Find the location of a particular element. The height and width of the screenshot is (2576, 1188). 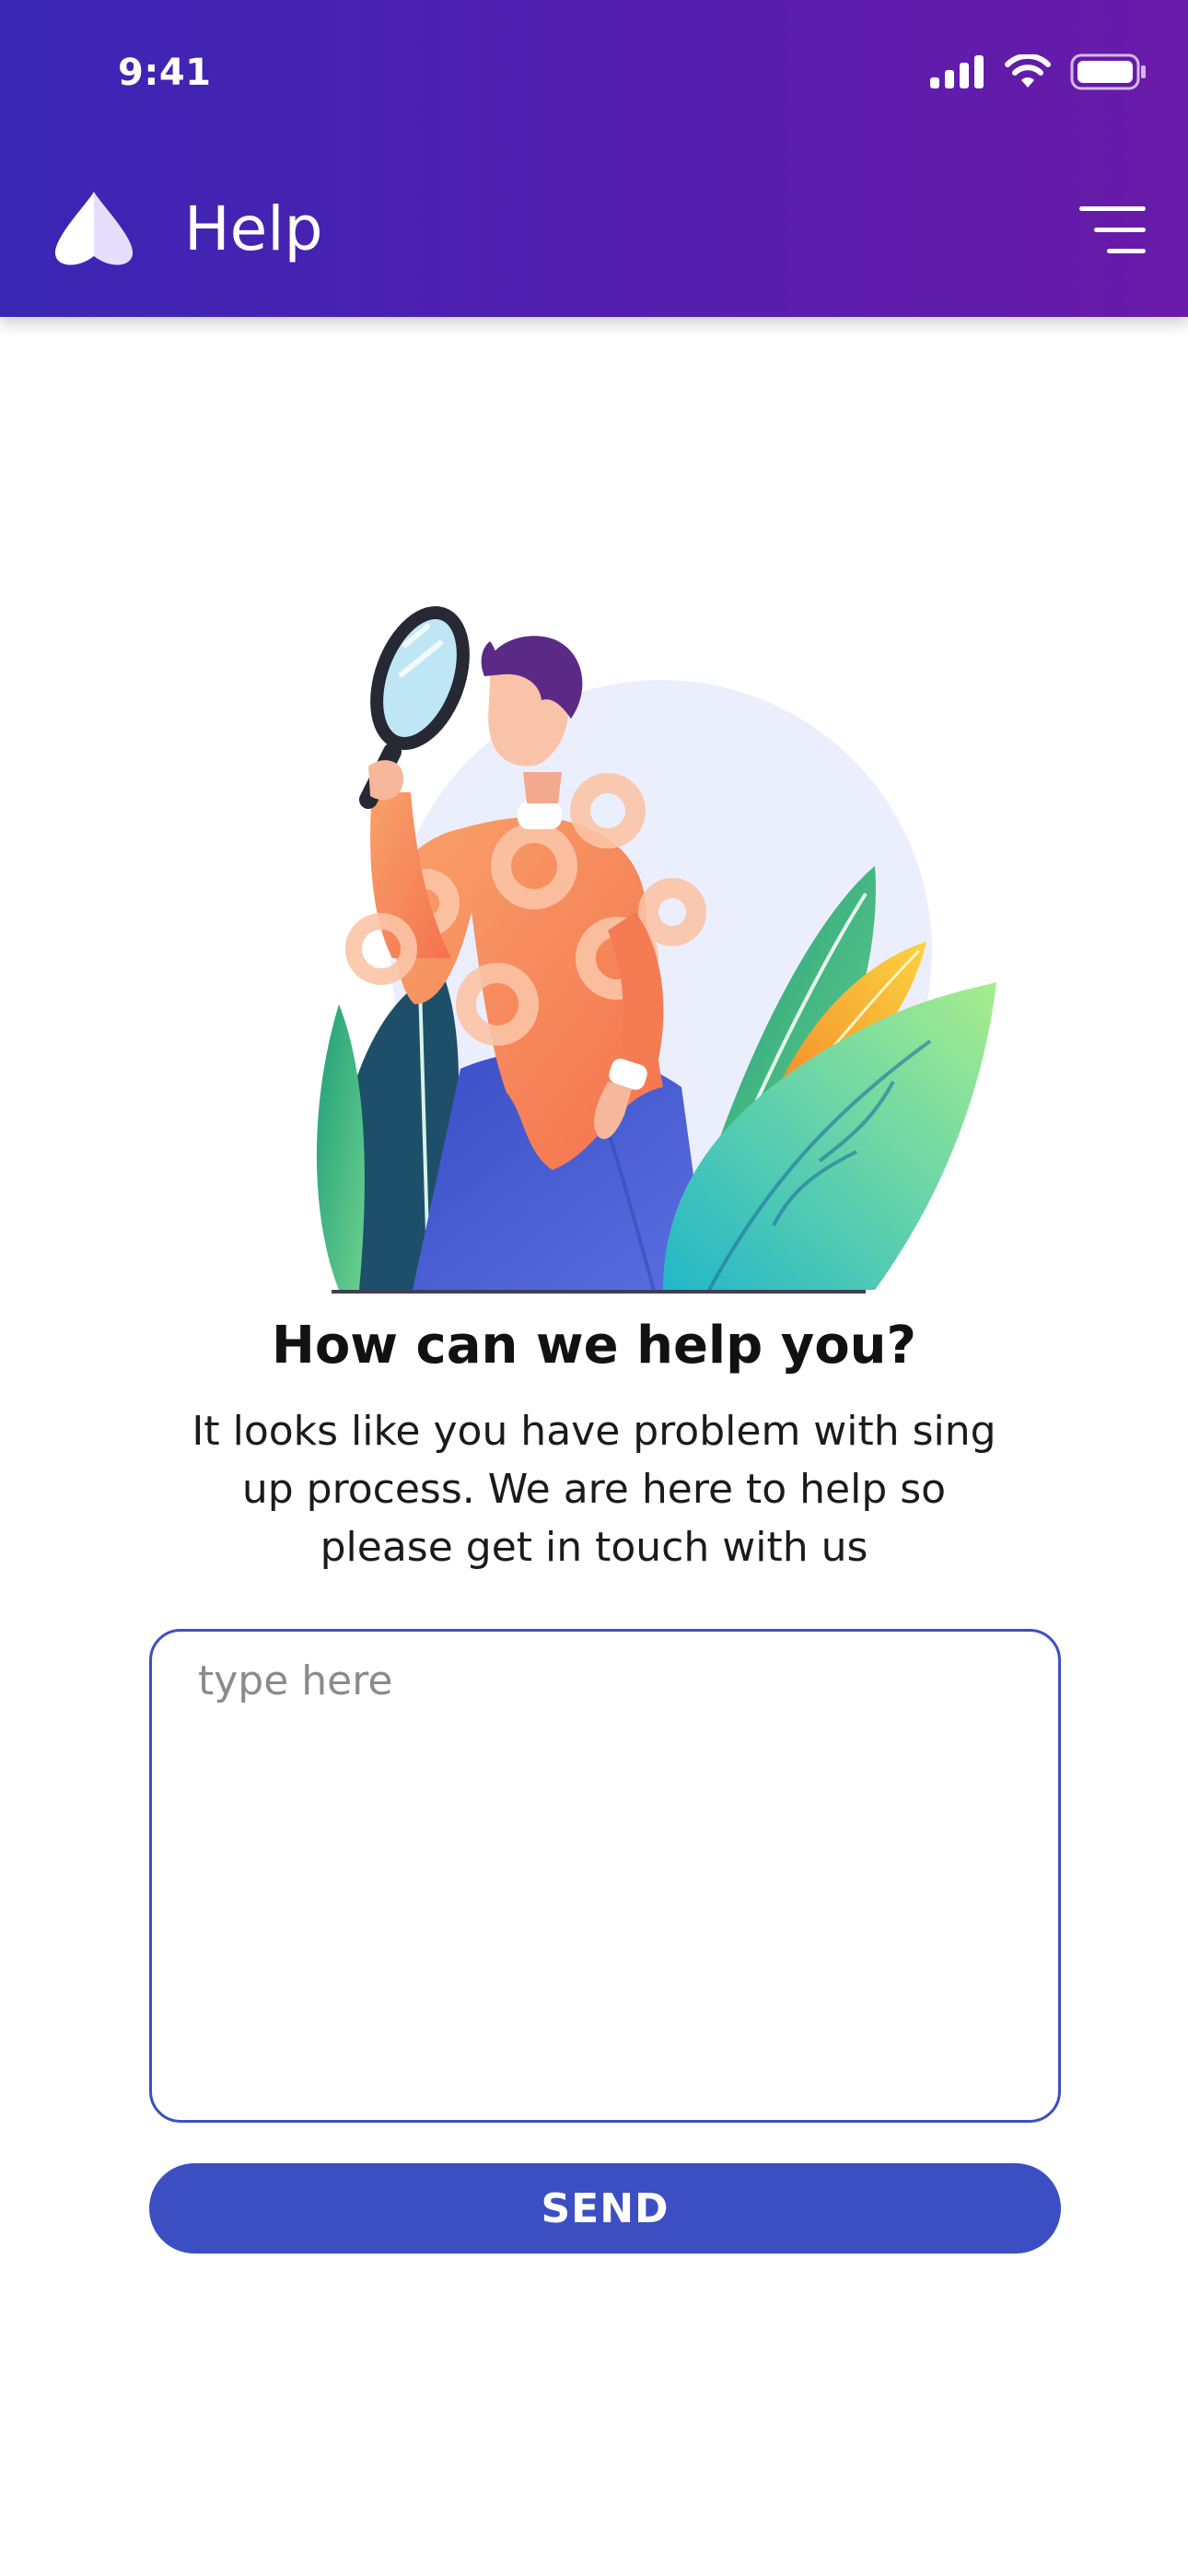

hamburger-menu-icon is located at coordinates (1112, 230).